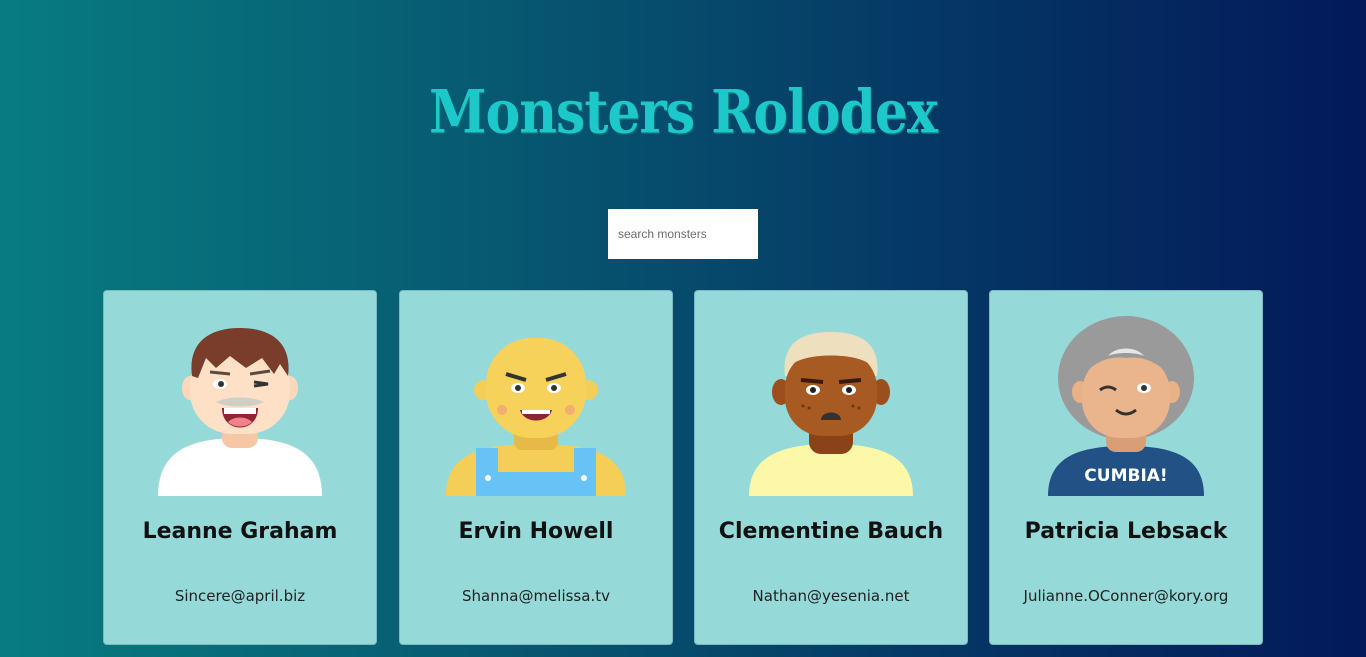 Image resolution: width=1366 pixels, height=657 pixels. What do you see at coordinates (1126, 406) in the screenshot?
I see `monster-avatar: CUMBIA!` at bounding box center [1126, 406].